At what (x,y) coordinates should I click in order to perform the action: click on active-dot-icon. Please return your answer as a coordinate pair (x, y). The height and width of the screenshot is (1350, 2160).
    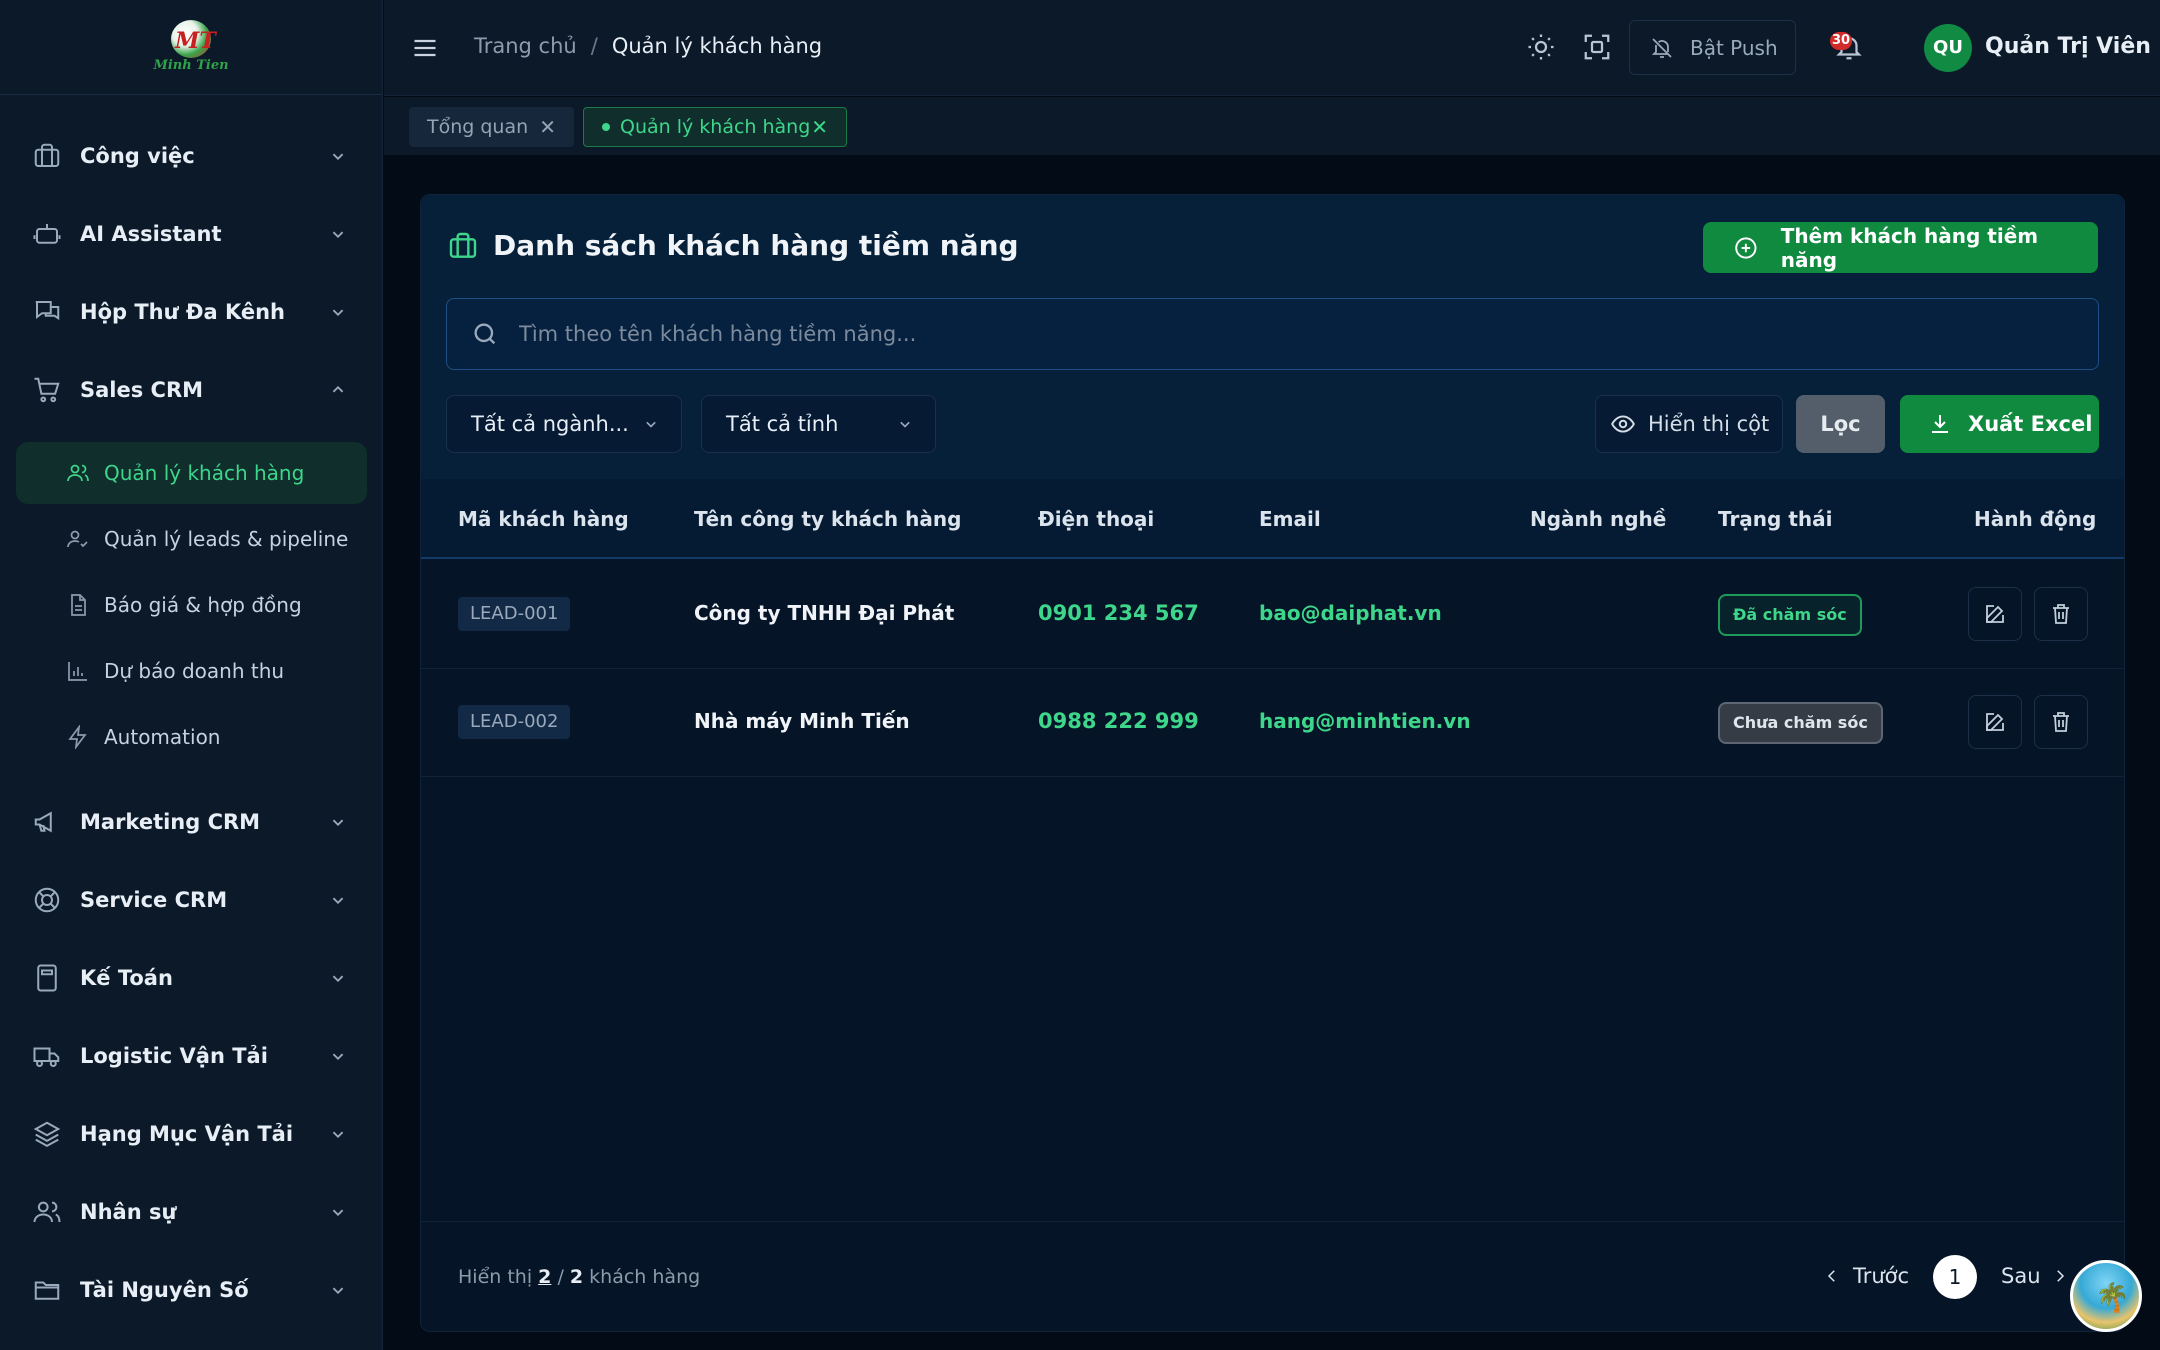
    Looking at the image, I should click on (606, 127).